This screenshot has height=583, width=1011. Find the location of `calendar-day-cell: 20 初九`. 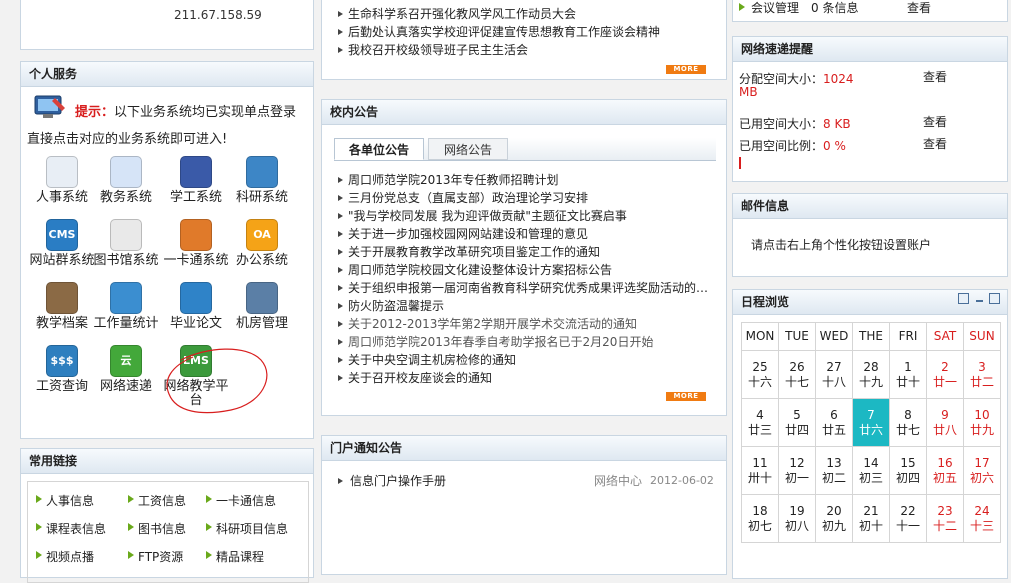

calendar-day-cell: 20 初九 is located at coordinates (834, 518).